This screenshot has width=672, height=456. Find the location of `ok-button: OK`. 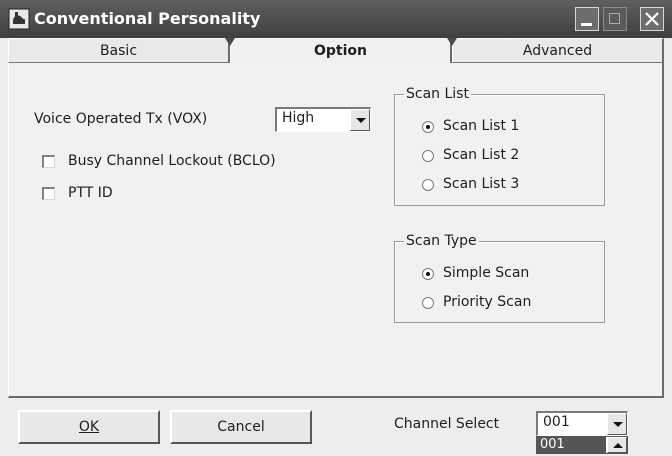

ok-button: OK is located at coordinates (89, 427).